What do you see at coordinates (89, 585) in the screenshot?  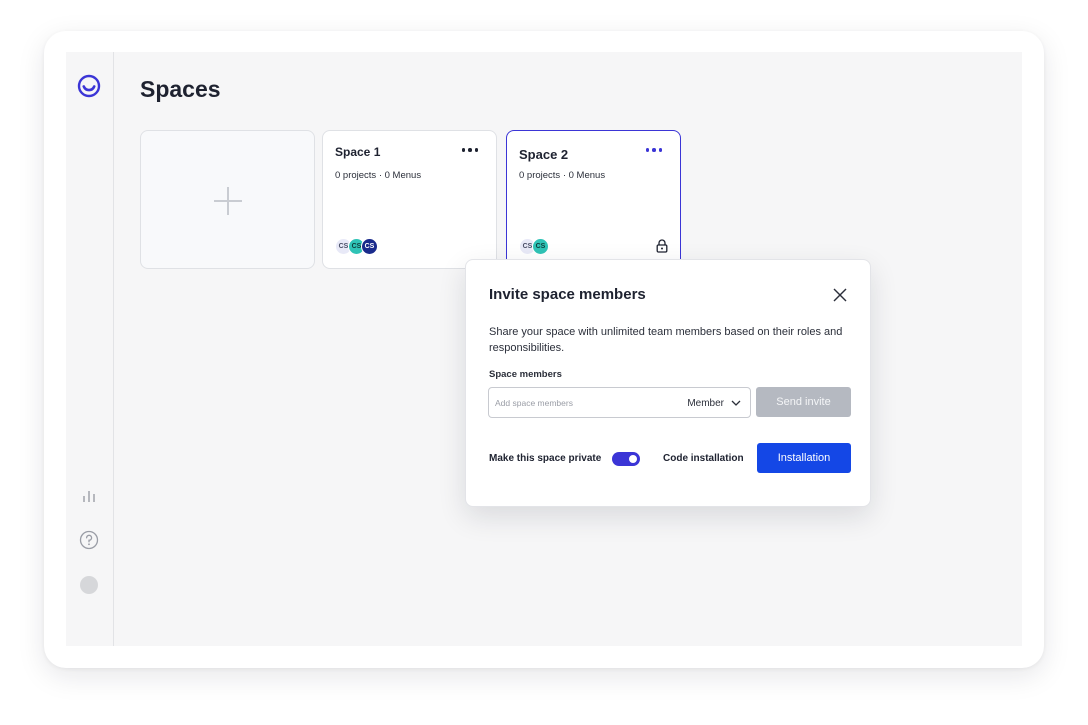 I see `user-avatar` at bounding box center [89, 585].